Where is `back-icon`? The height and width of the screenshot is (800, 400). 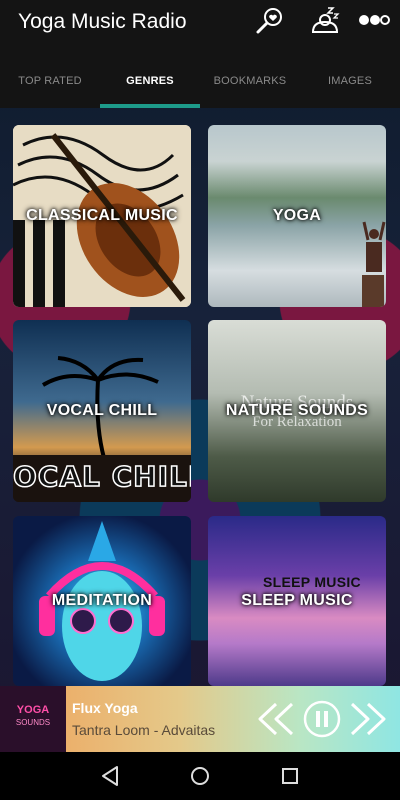
back-icon is located at coordinates (110, 776).